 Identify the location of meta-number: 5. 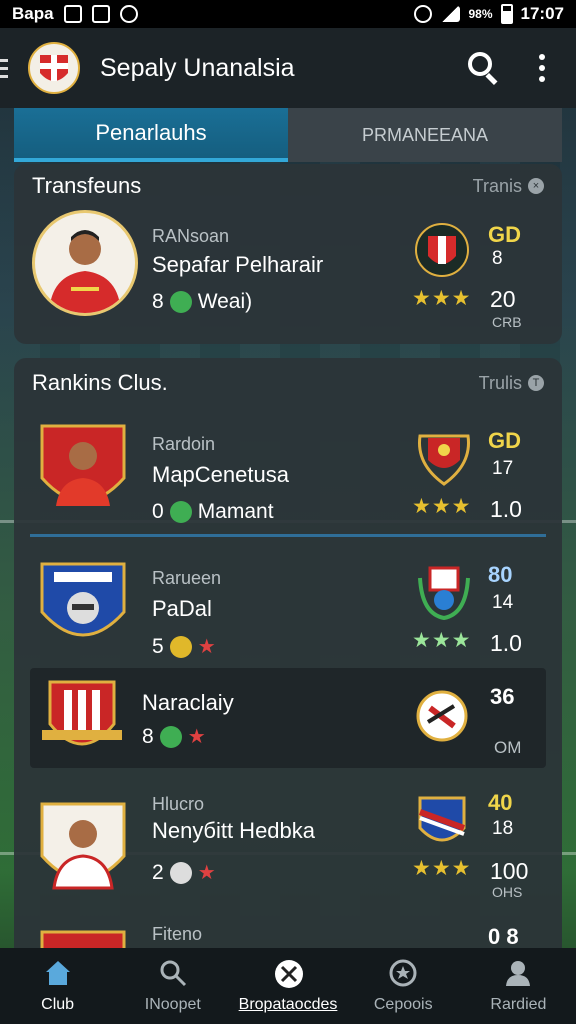
(158, 646).